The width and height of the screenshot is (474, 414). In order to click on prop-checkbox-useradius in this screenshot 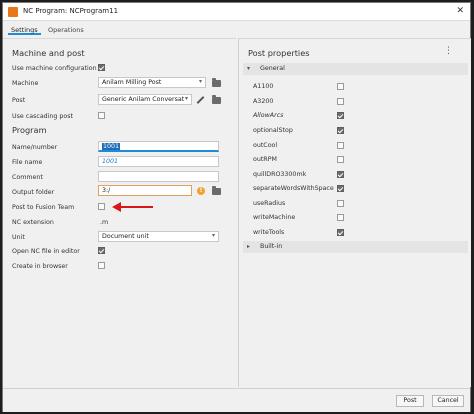, I will do `click(340, 203)`.